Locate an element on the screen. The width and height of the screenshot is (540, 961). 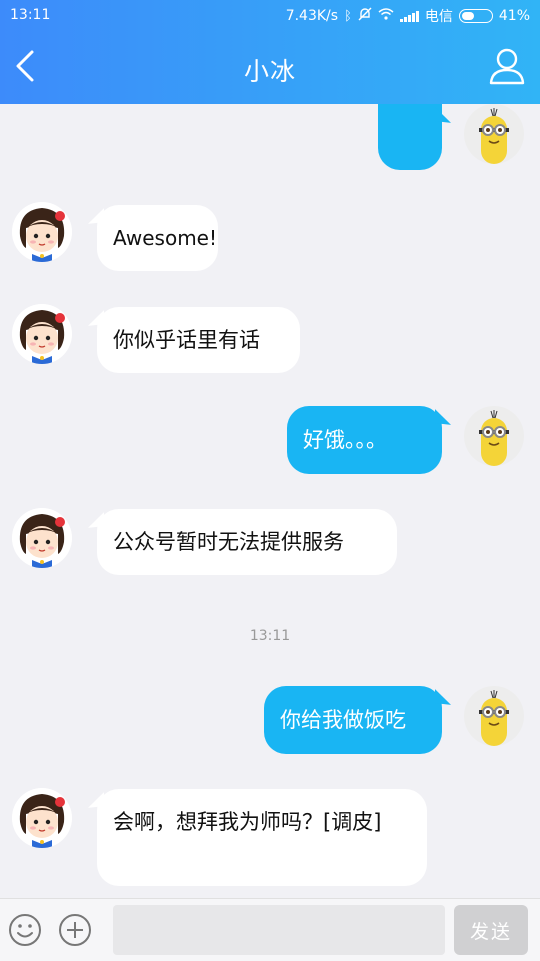
status-right: 7.43K/s ᛒ 电信 41% is located at coordinates (408, 16).